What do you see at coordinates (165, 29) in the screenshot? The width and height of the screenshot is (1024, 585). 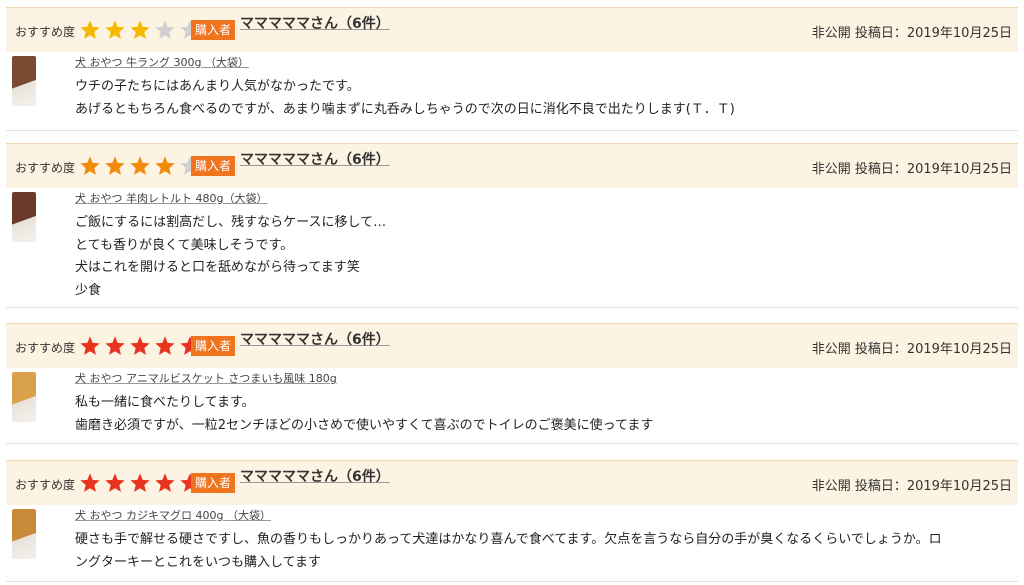 I see `star-empty-icon` at bounding box center [165, 29].